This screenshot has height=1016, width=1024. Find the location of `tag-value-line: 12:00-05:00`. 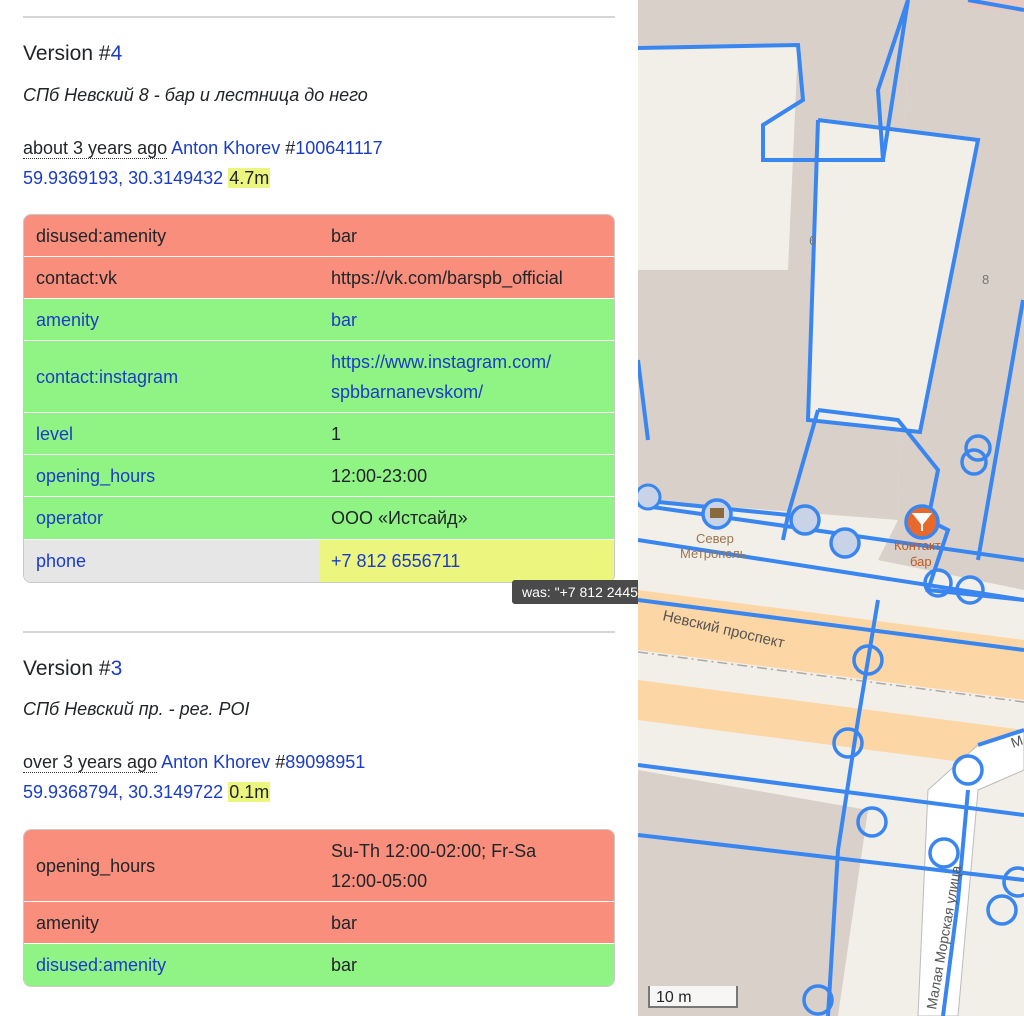

tag-value-line: 12:00-05:00 is located at coordinates (379, 880).